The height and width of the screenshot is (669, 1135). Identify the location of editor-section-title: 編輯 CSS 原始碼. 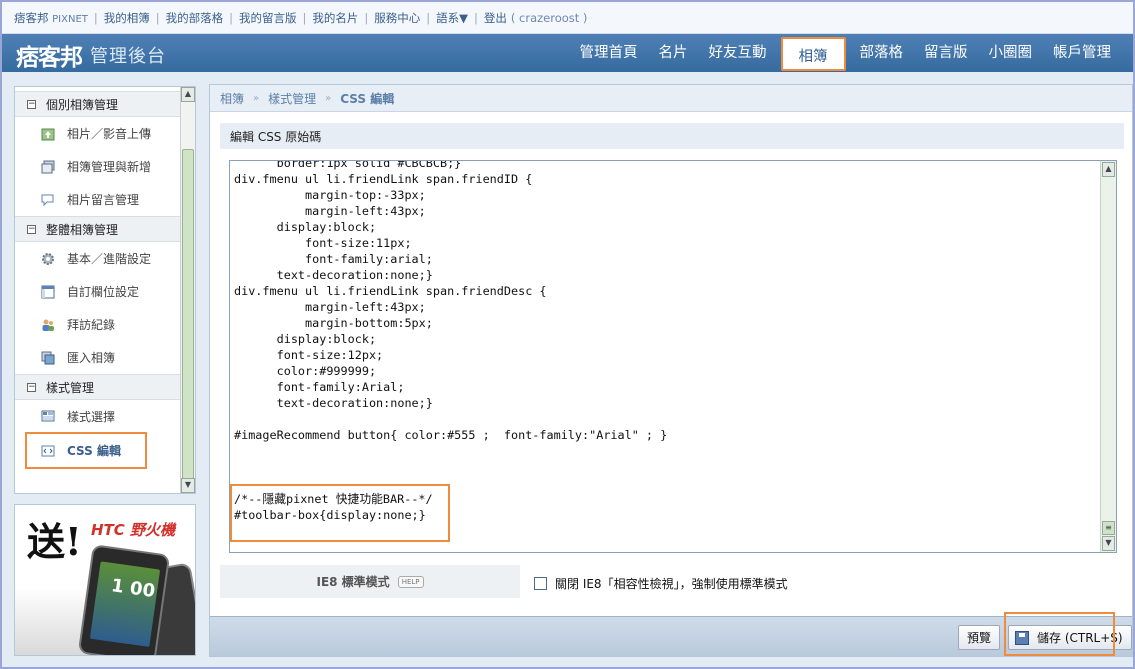
(672, 136).